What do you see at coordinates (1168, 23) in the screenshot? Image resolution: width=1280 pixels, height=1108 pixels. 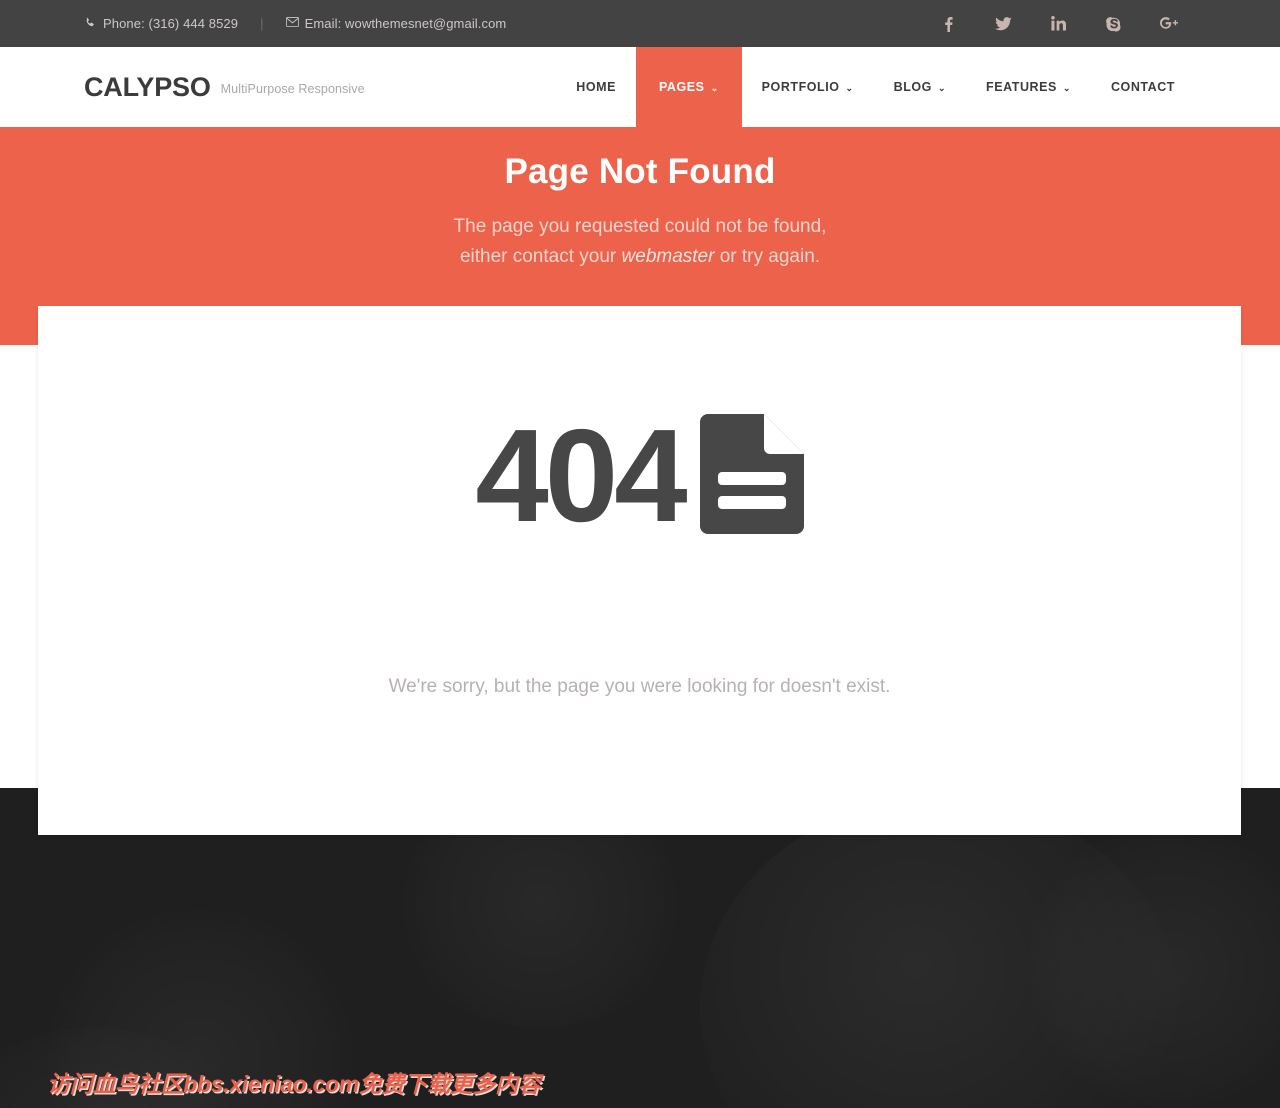 I see `googleplus-icon` at bounding box center [1168, 23].